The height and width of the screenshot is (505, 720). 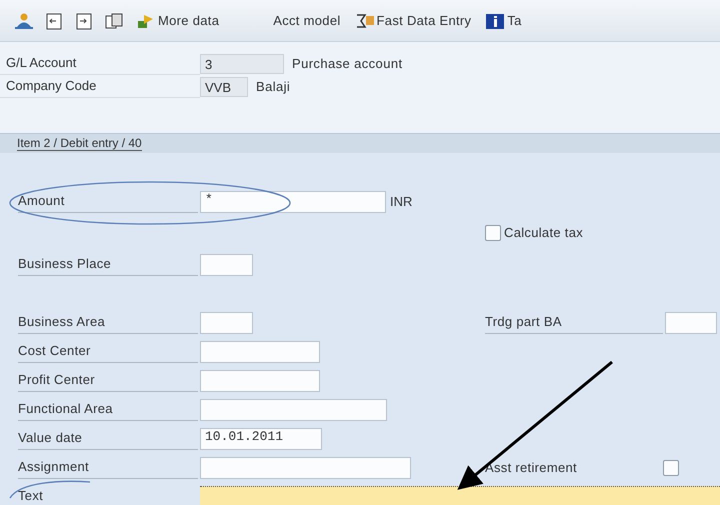 I want to click on field-label: Trdg part BA, so click(x=574, y=322).